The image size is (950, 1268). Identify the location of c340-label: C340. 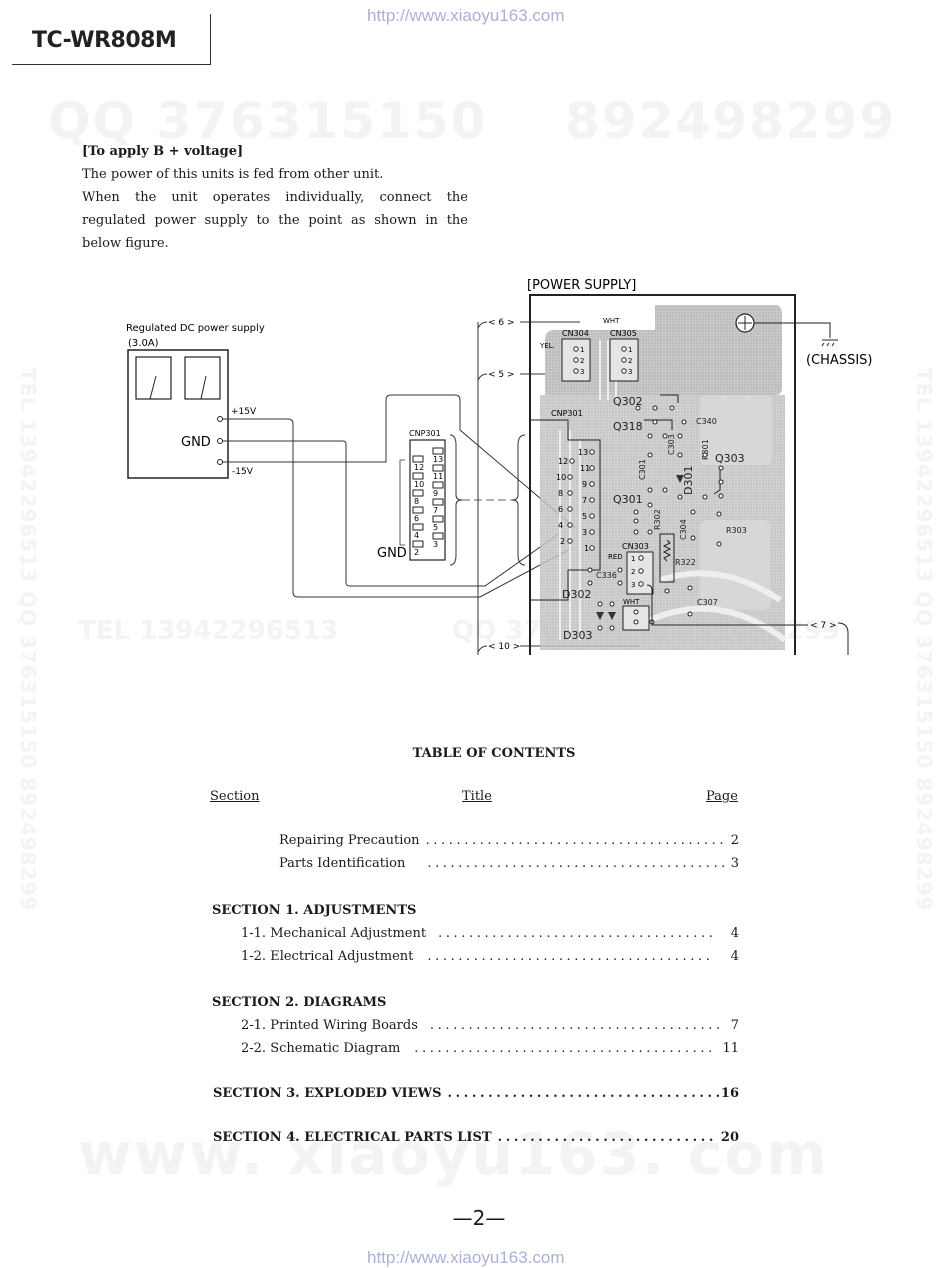
(706, 421).